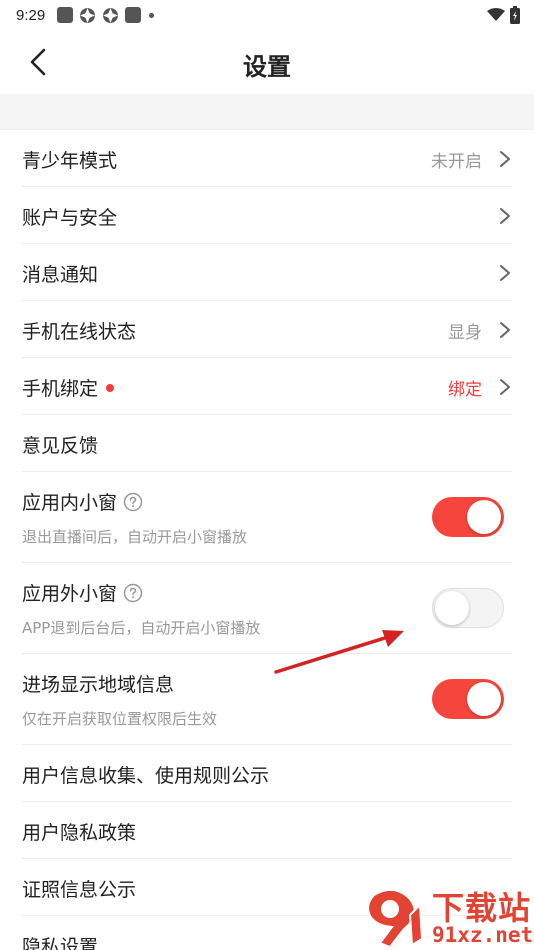 Image resolution: width=534 pixels, height=950 pixels. I want to click on row-show-region-info: 进场显示地域信息 仅在开启获取位置权限后生效, so click(267, 699).